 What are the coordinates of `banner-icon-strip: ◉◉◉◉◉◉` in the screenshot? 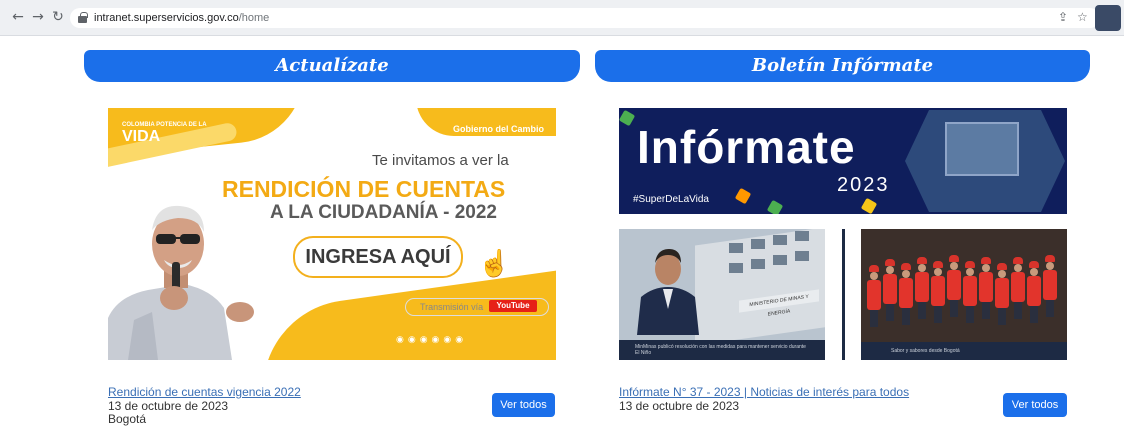 It's located at (432, 339).